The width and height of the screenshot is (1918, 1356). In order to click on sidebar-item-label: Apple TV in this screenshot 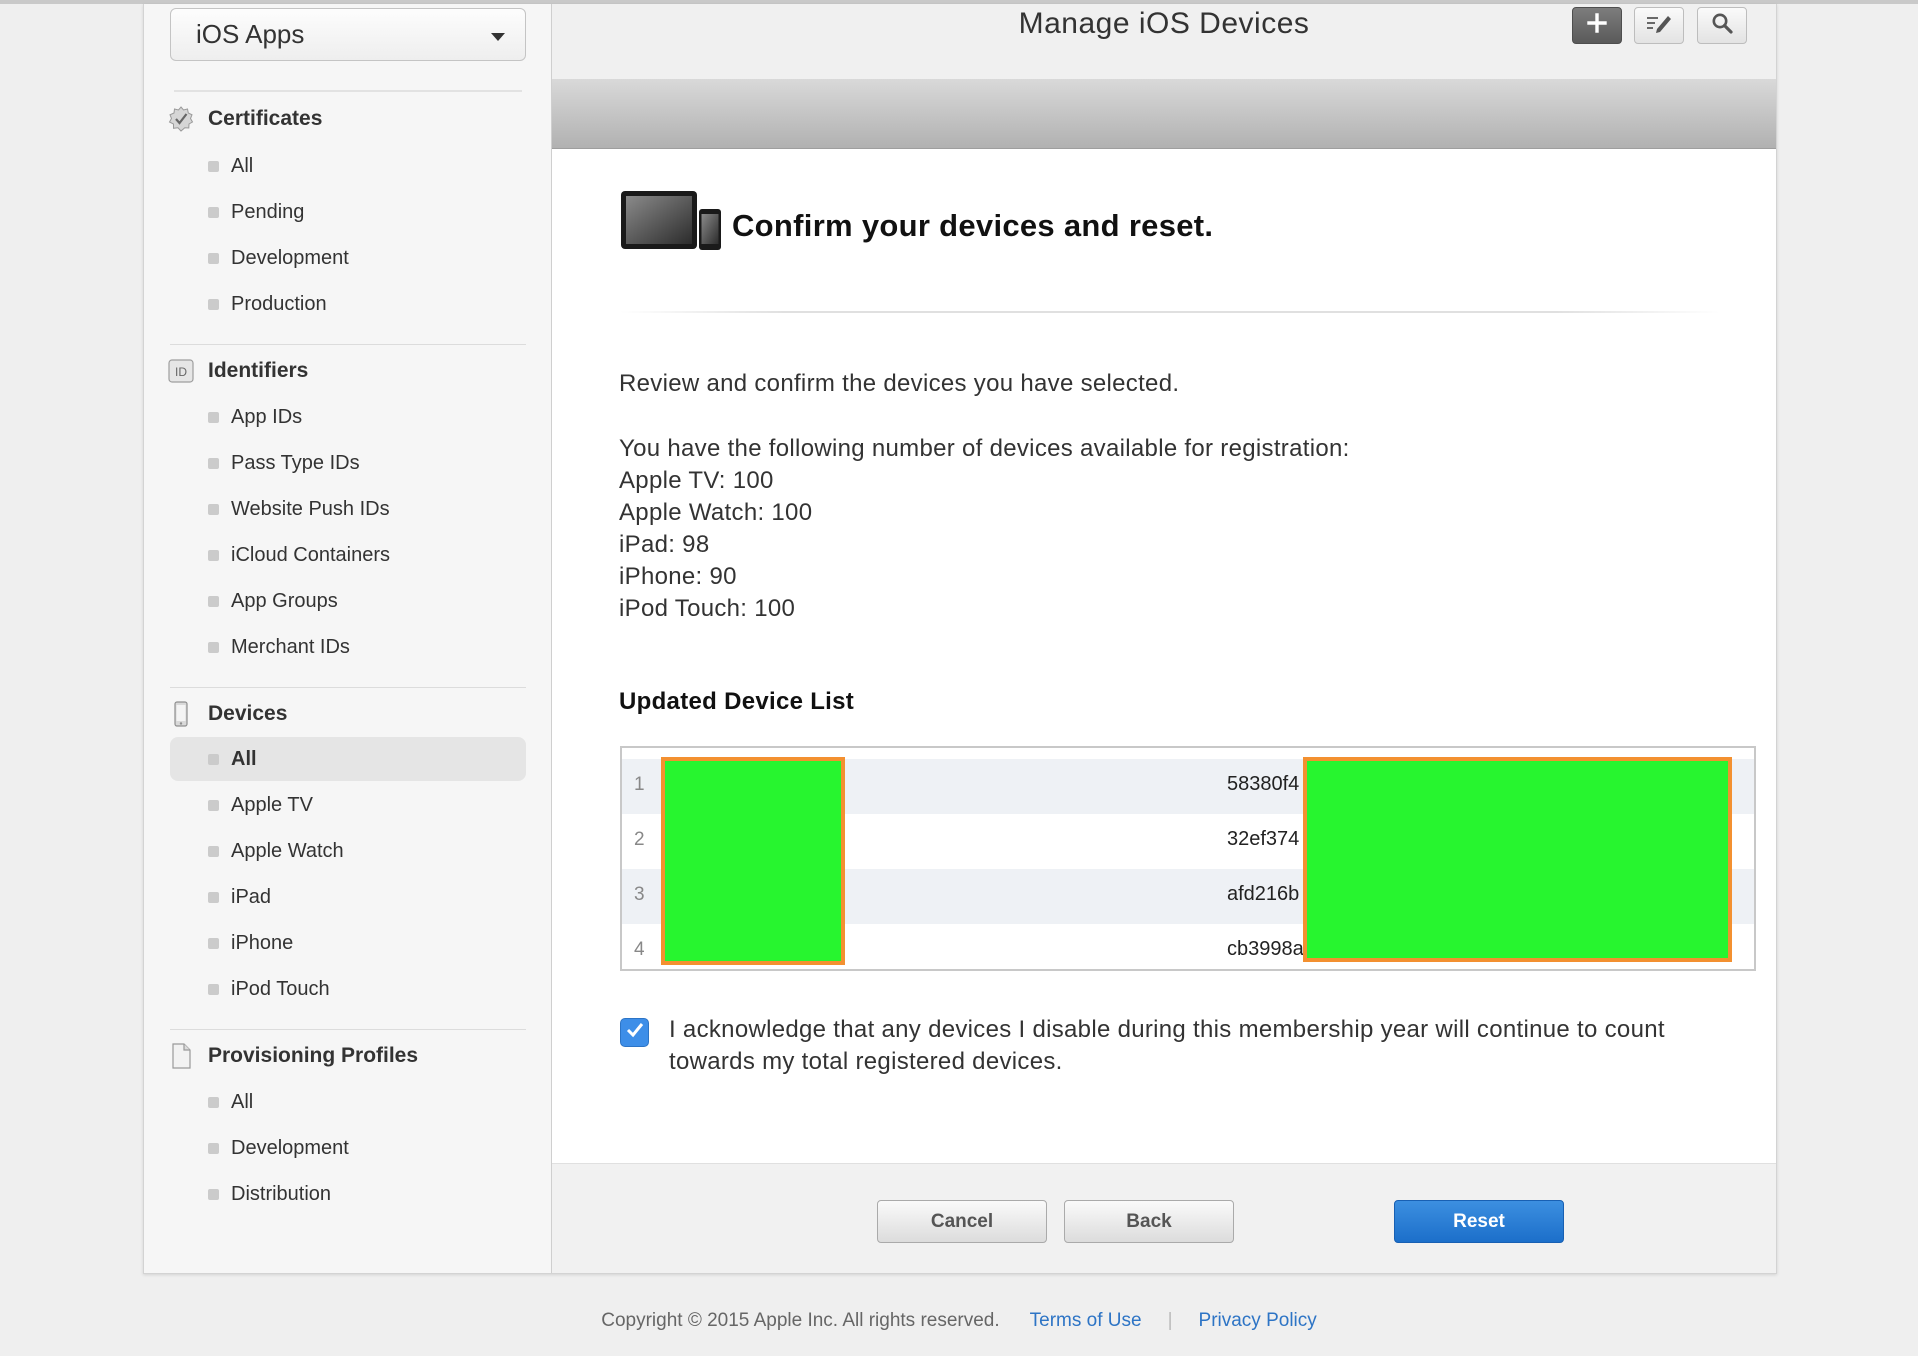, I will do `click(272, 804)`.